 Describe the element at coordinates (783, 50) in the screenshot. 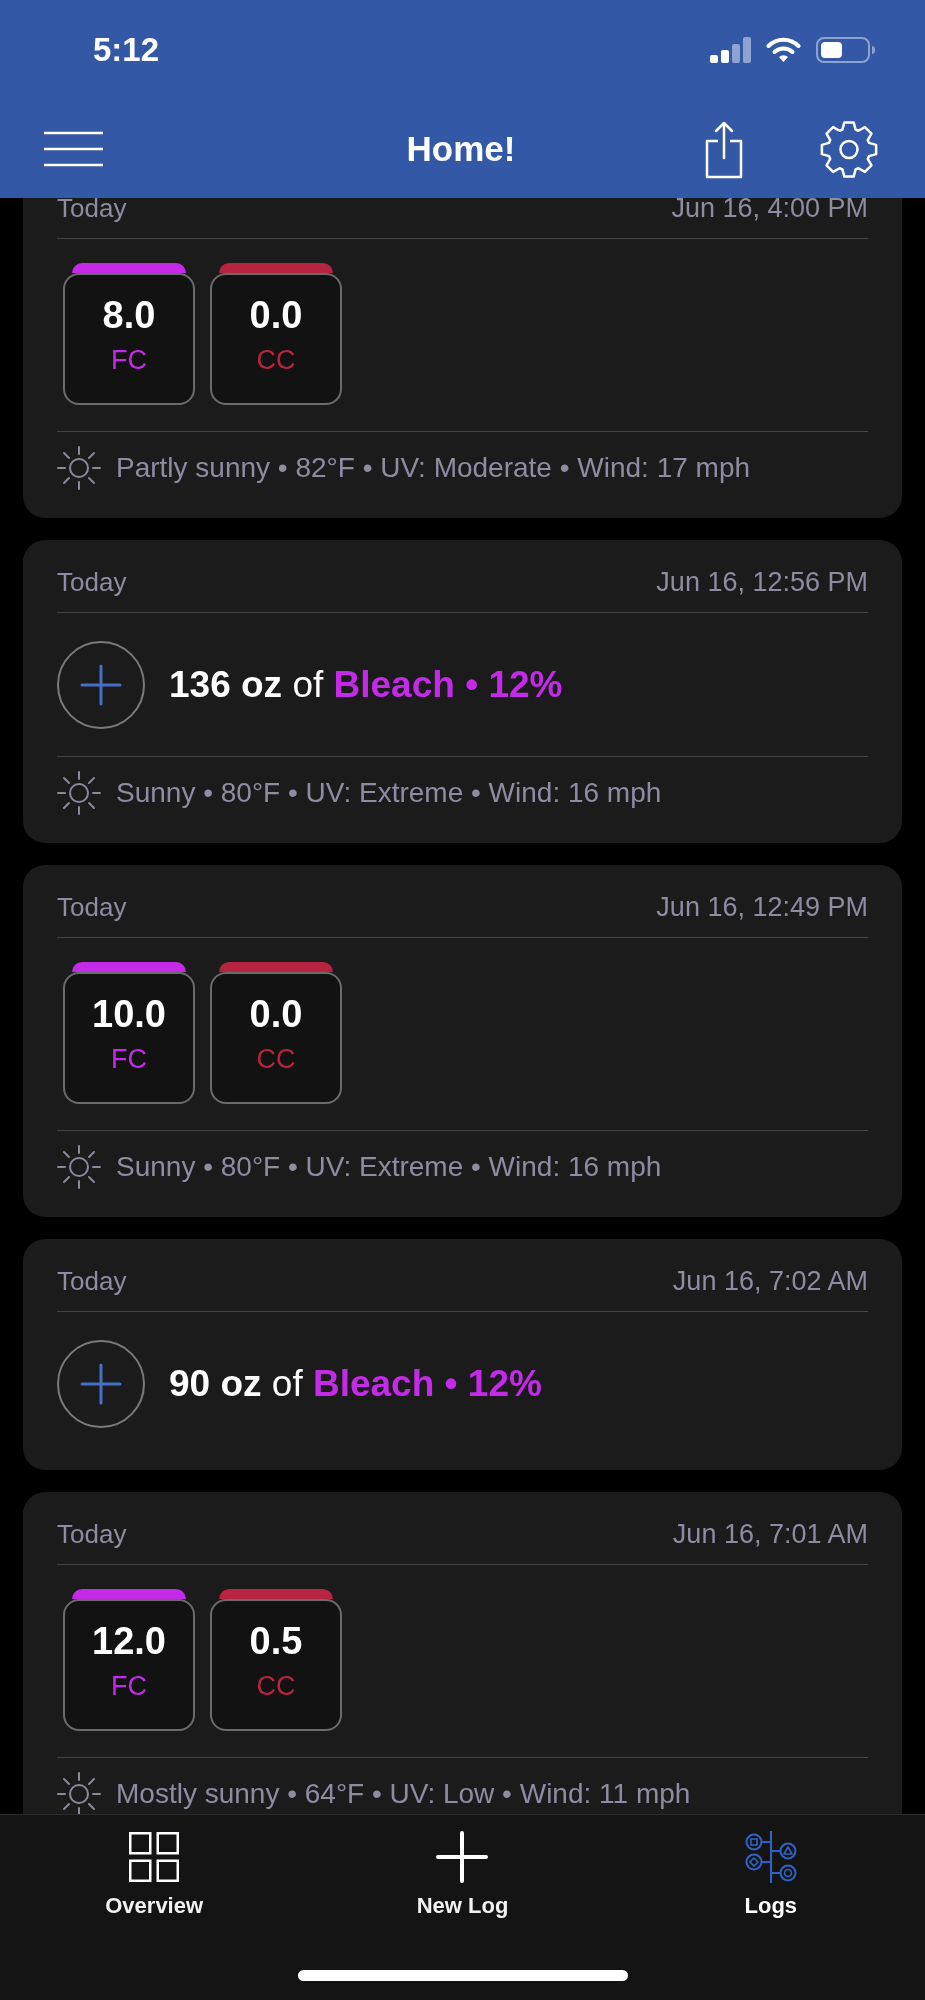

I see `wifi-icon` at that location.